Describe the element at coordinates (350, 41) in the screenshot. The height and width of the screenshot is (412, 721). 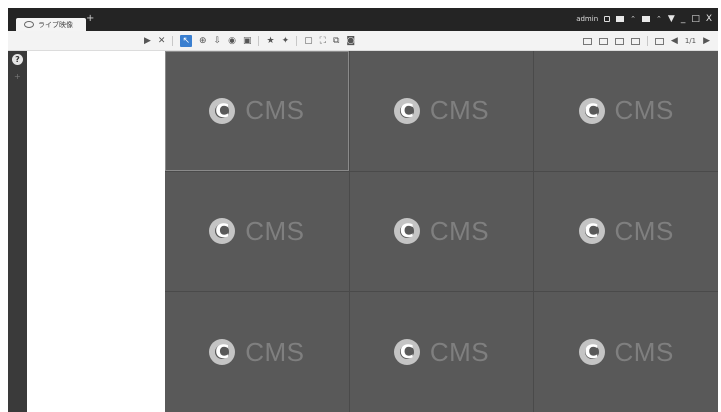
I see `camera-icon: ◙` at that location.